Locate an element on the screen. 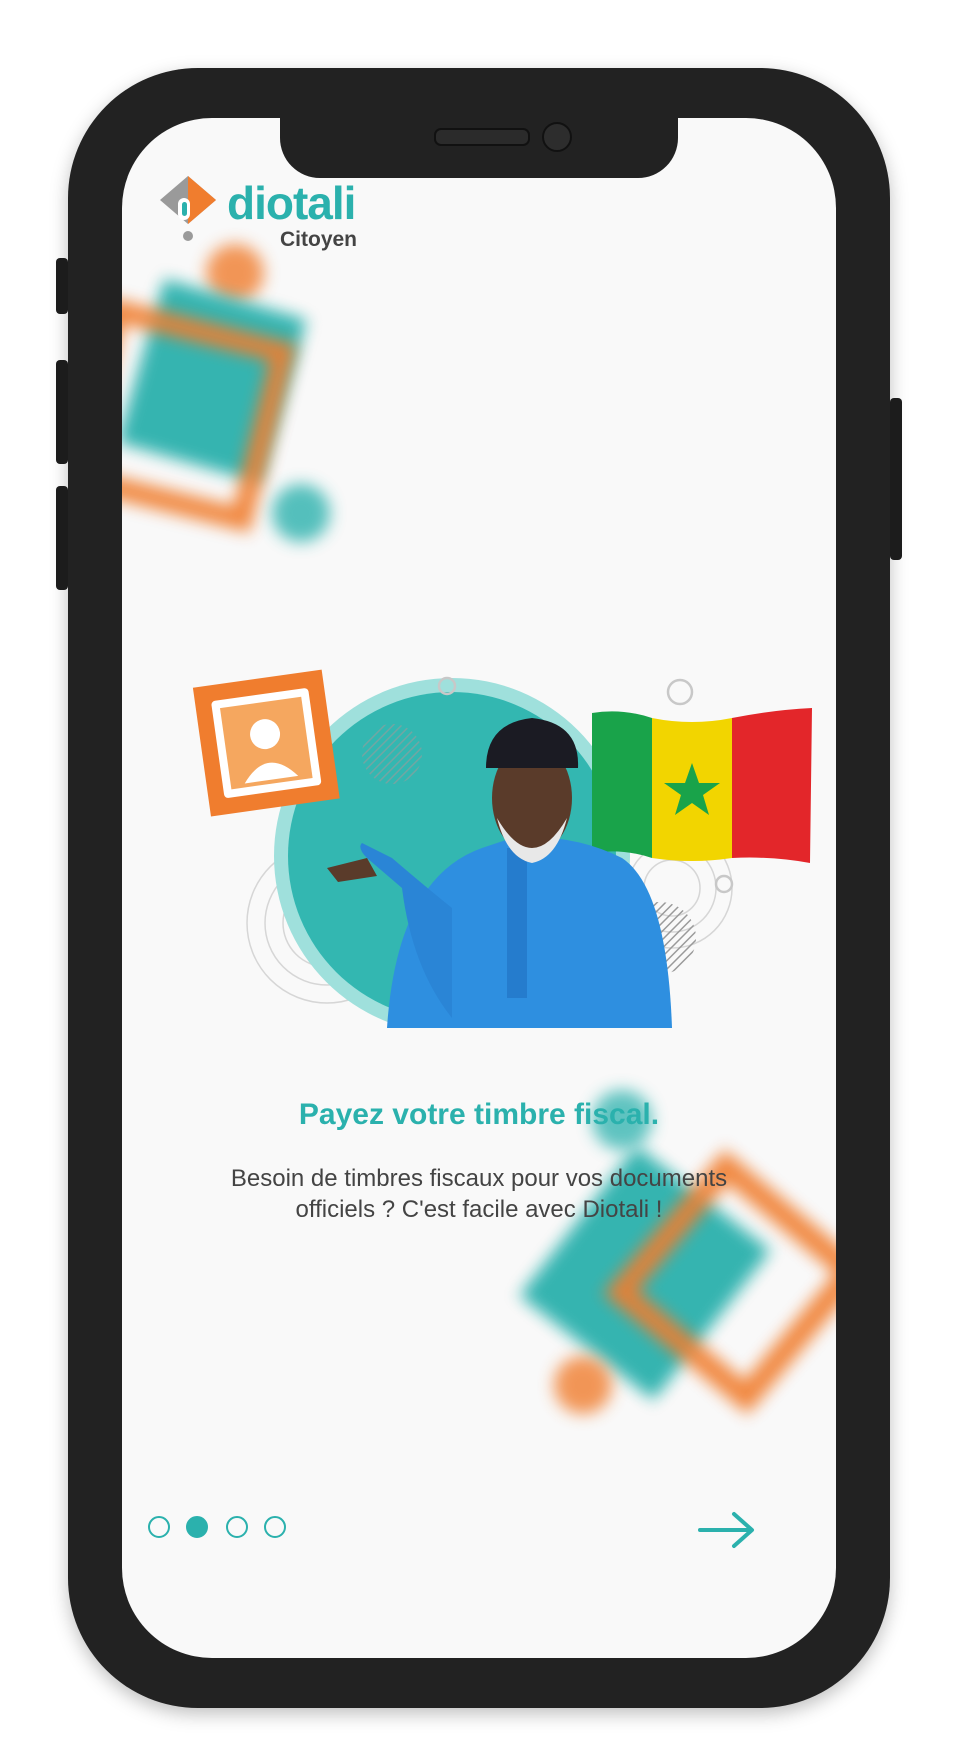 The image size is (954, 1758). next-button is located at coordinates (728, 1530).